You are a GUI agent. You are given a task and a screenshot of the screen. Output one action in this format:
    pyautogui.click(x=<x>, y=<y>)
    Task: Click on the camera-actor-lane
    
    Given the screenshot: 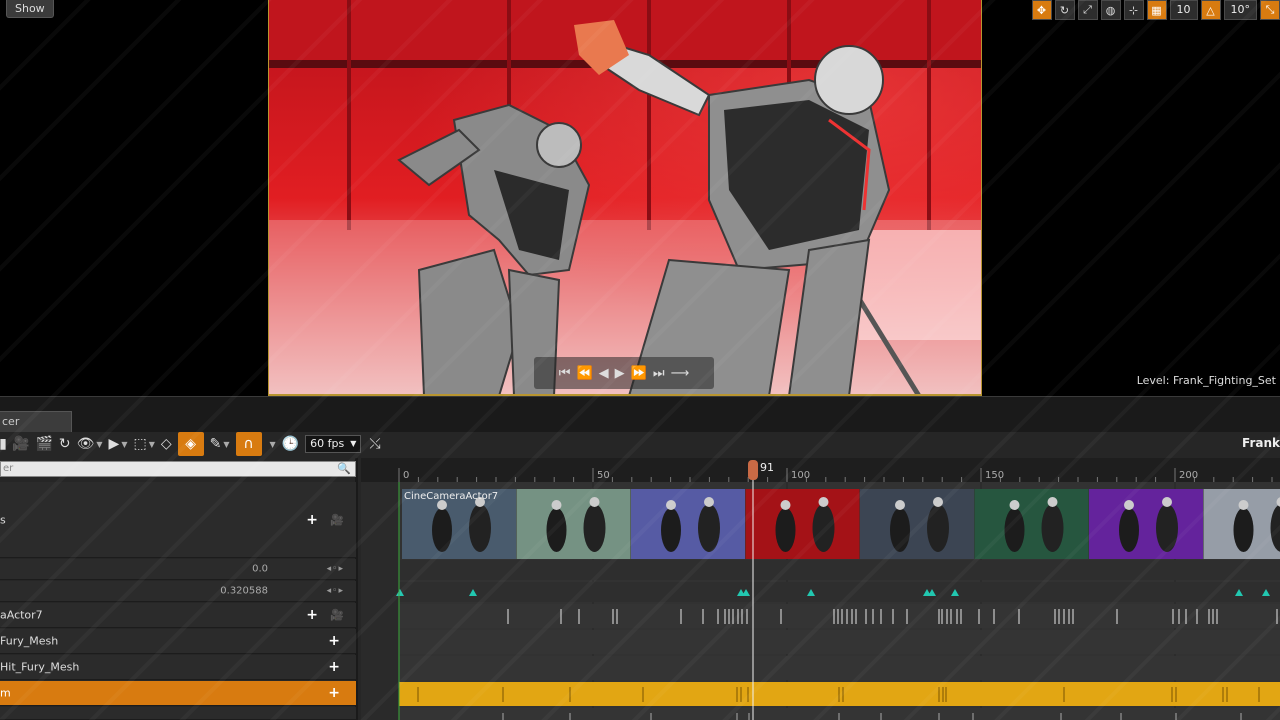 What is the action you would take?
    pyautogui.click(x=839, y=616)
    